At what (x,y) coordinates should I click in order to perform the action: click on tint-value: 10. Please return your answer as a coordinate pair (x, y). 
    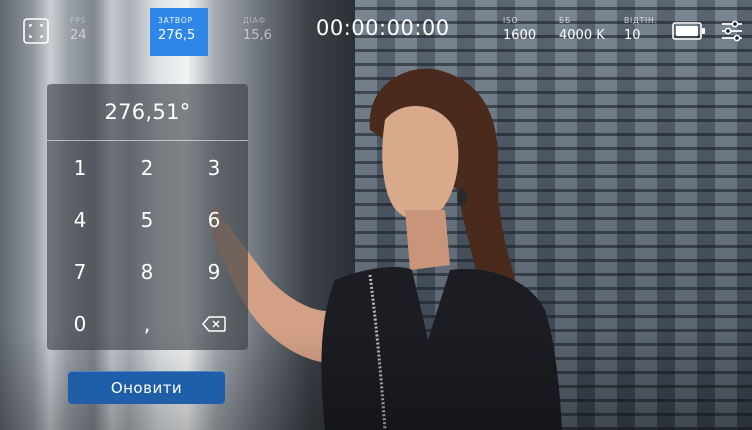
    Looking at the image, I should click on (632, 35).